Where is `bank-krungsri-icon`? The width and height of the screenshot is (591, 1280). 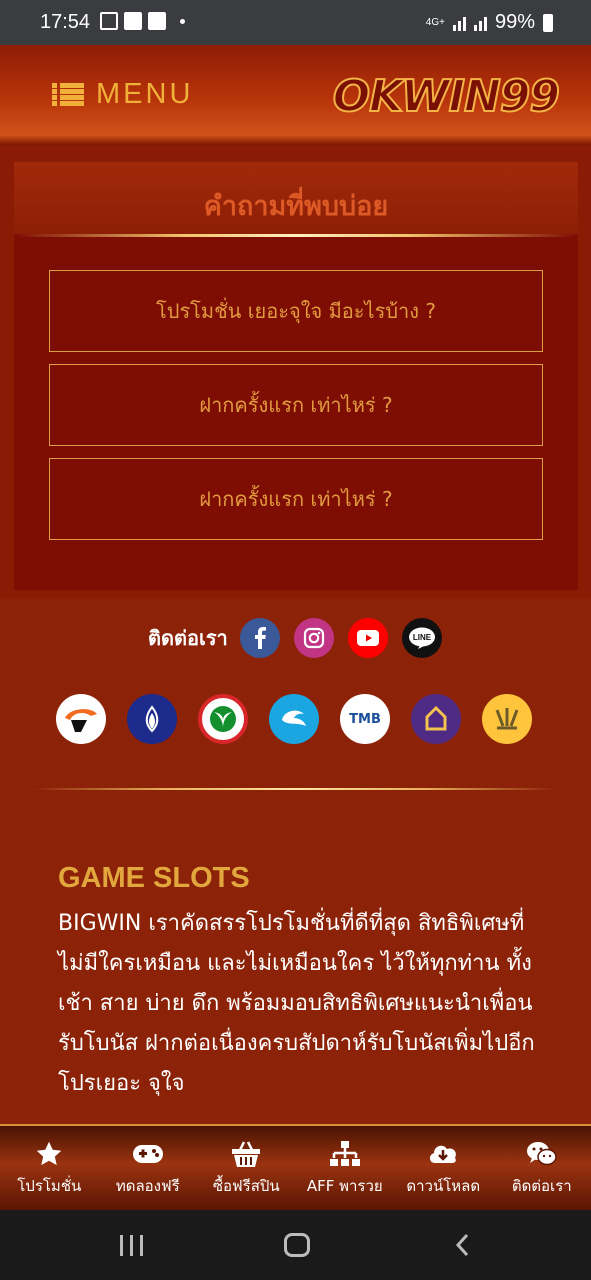 bank-krungsri-icon is located at coordinates (507, 719).